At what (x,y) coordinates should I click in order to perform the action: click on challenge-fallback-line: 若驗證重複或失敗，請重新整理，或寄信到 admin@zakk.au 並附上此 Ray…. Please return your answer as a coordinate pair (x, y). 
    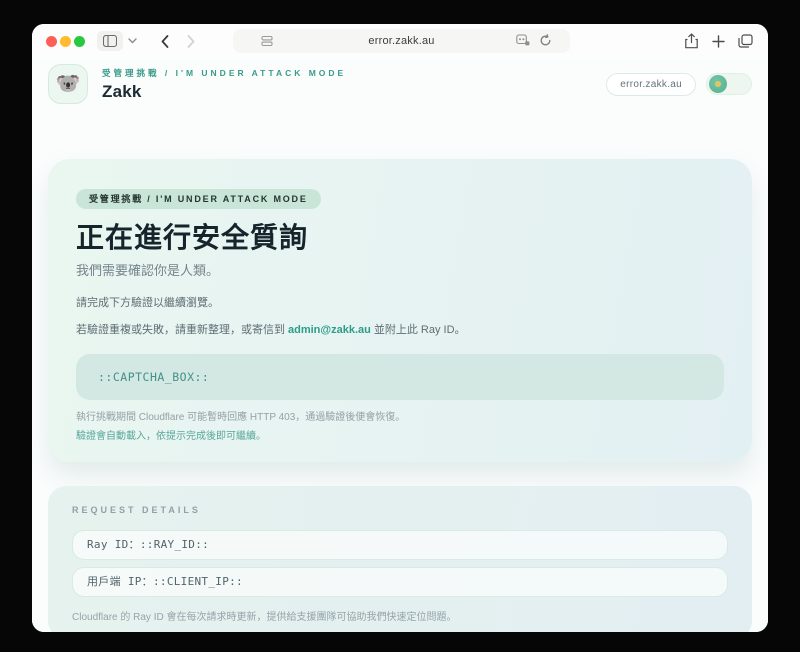
    Looking at the image, I should click on (400, 330).